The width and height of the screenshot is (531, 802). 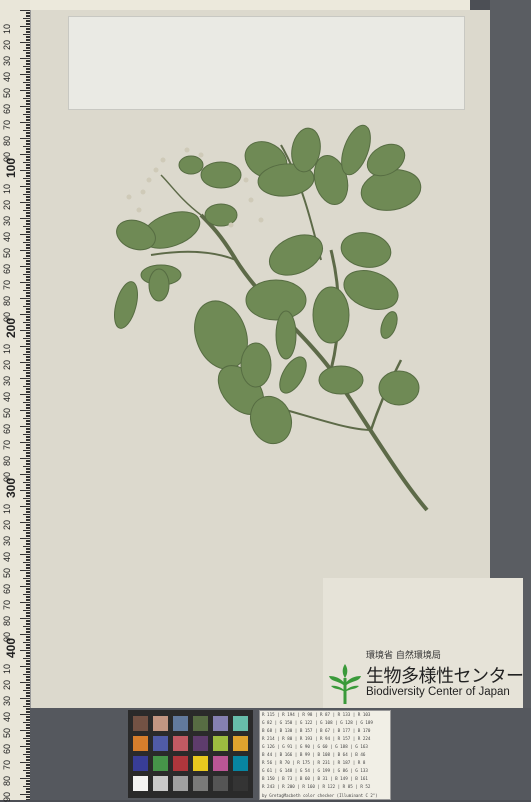 I want to click on ruler-major-label: 100, so click(x=11, y=167).